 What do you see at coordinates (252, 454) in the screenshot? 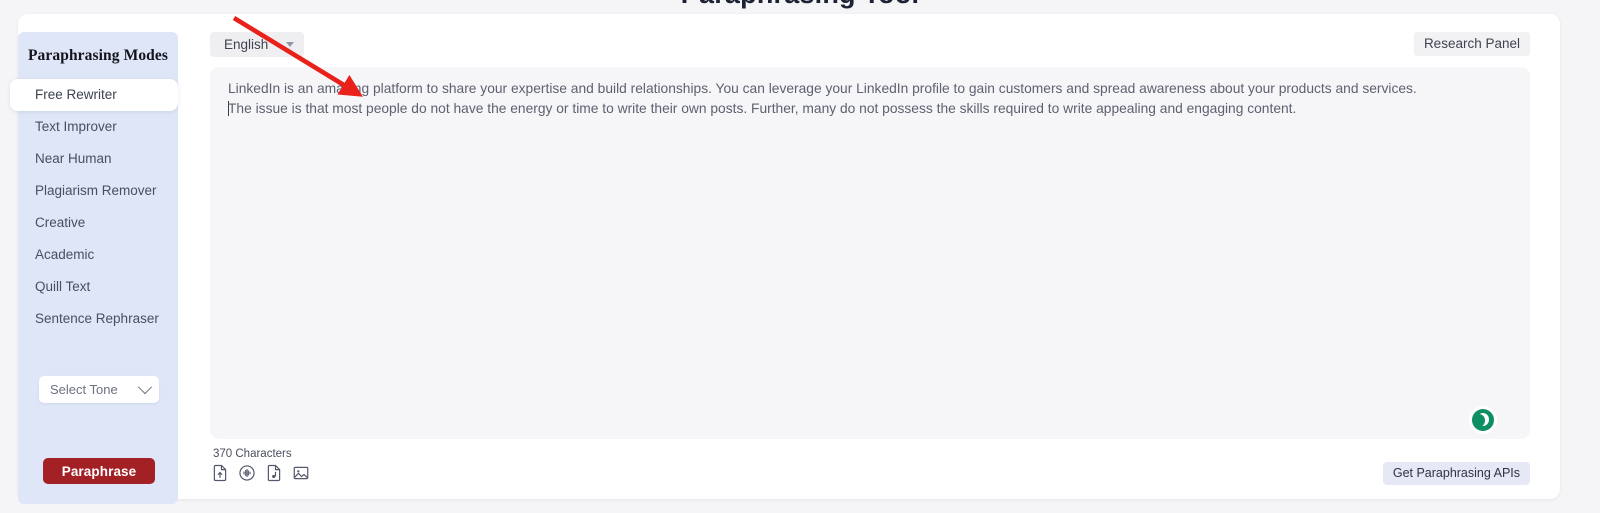
I see `character-count: 370 Characters` at bounding box center [252, 454].